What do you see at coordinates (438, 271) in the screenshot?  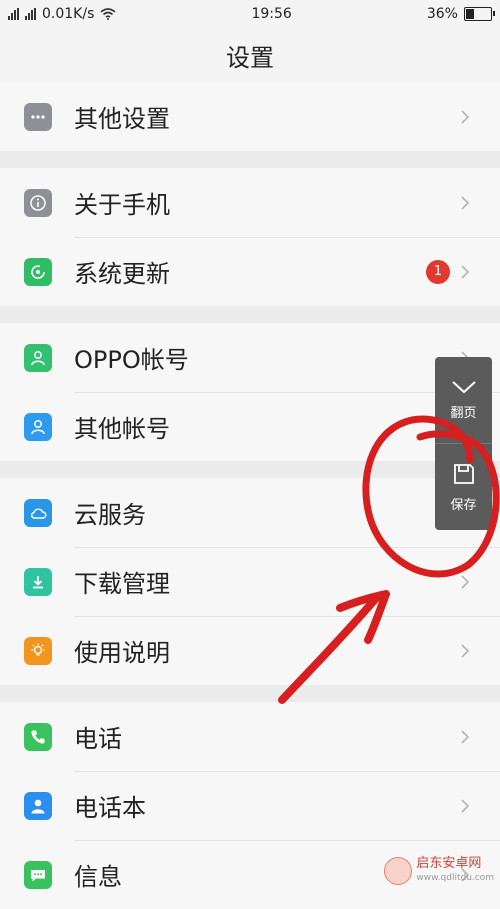 I see `update-badge: 1` at bounding box center [438, 271].